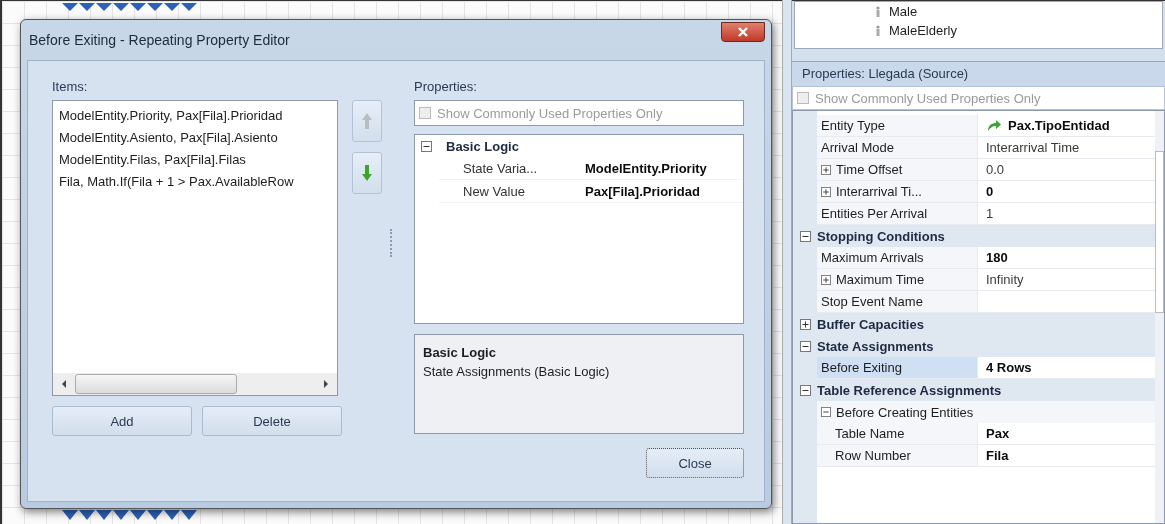 This screenshot has width=1165, height=524. I want to click on close-button, so click(743, 32).